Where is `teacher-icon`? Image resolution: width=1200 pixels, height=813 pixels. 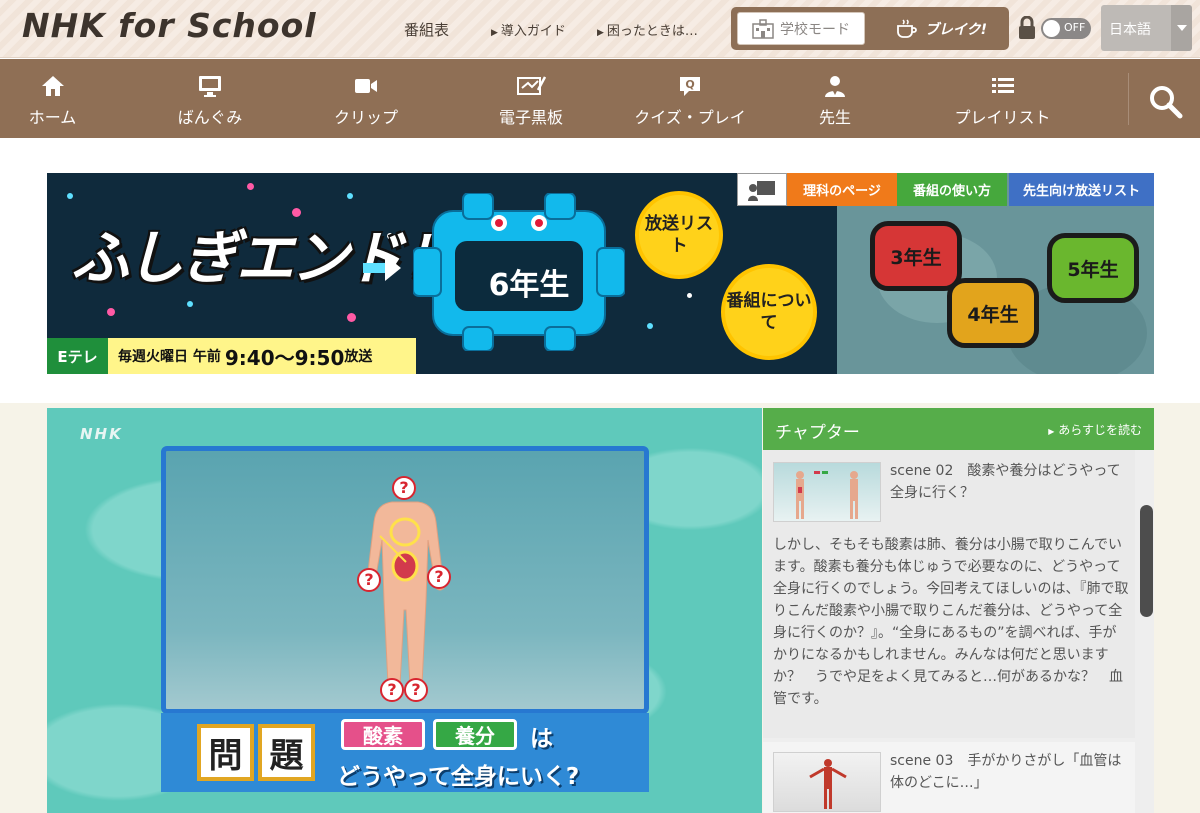
teacher-icon is located at coordinates (835, 86).